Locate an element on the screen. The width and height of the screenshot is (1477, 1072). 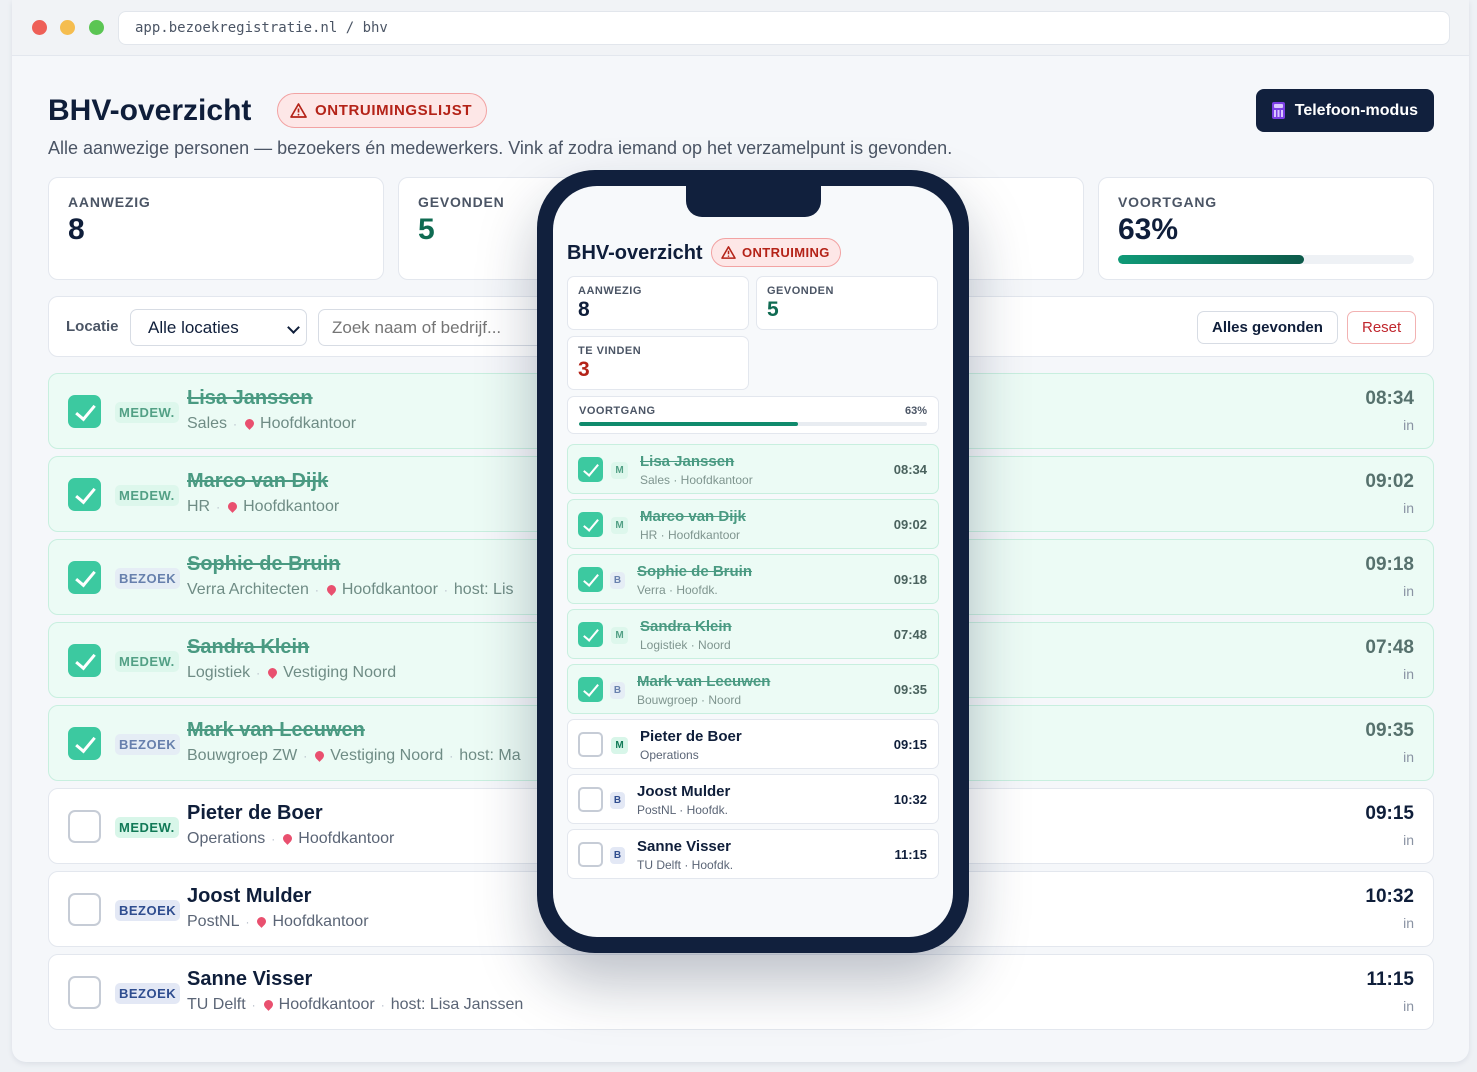
phone-person-name: Lisa Janssen is located at coordinates (687, 461).